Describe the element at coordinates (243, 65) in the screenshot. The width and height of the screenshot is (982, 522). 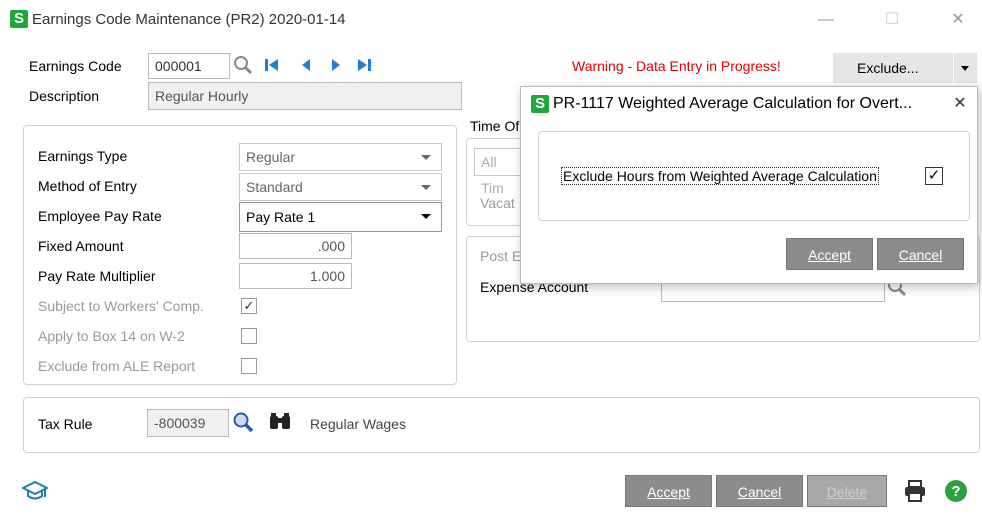
I see `lookup-search-icon` at that location.